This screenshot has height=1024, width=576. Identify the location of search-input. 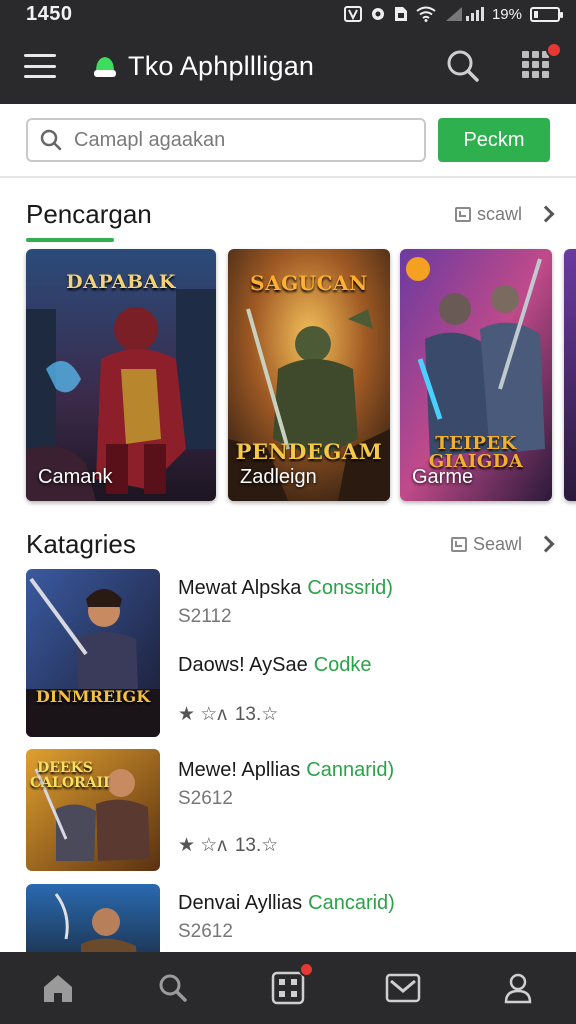
(234, 140).